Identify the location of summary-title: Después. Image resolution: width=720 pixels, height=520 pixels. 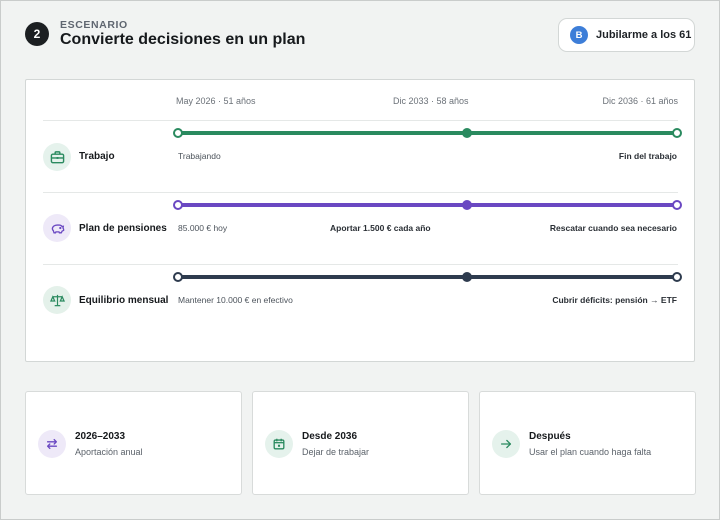
(550, 436).